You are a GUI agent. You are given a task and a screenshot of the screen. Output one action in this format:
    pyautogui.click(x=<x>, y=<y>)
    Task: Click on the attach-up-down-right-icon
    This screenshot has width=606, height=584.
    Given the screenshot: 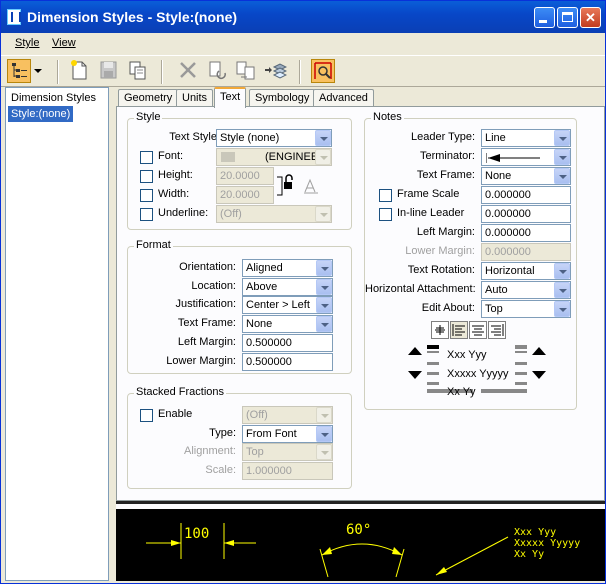 What is the action you would take?
    pyautogui.click(x=539, y=365)
    